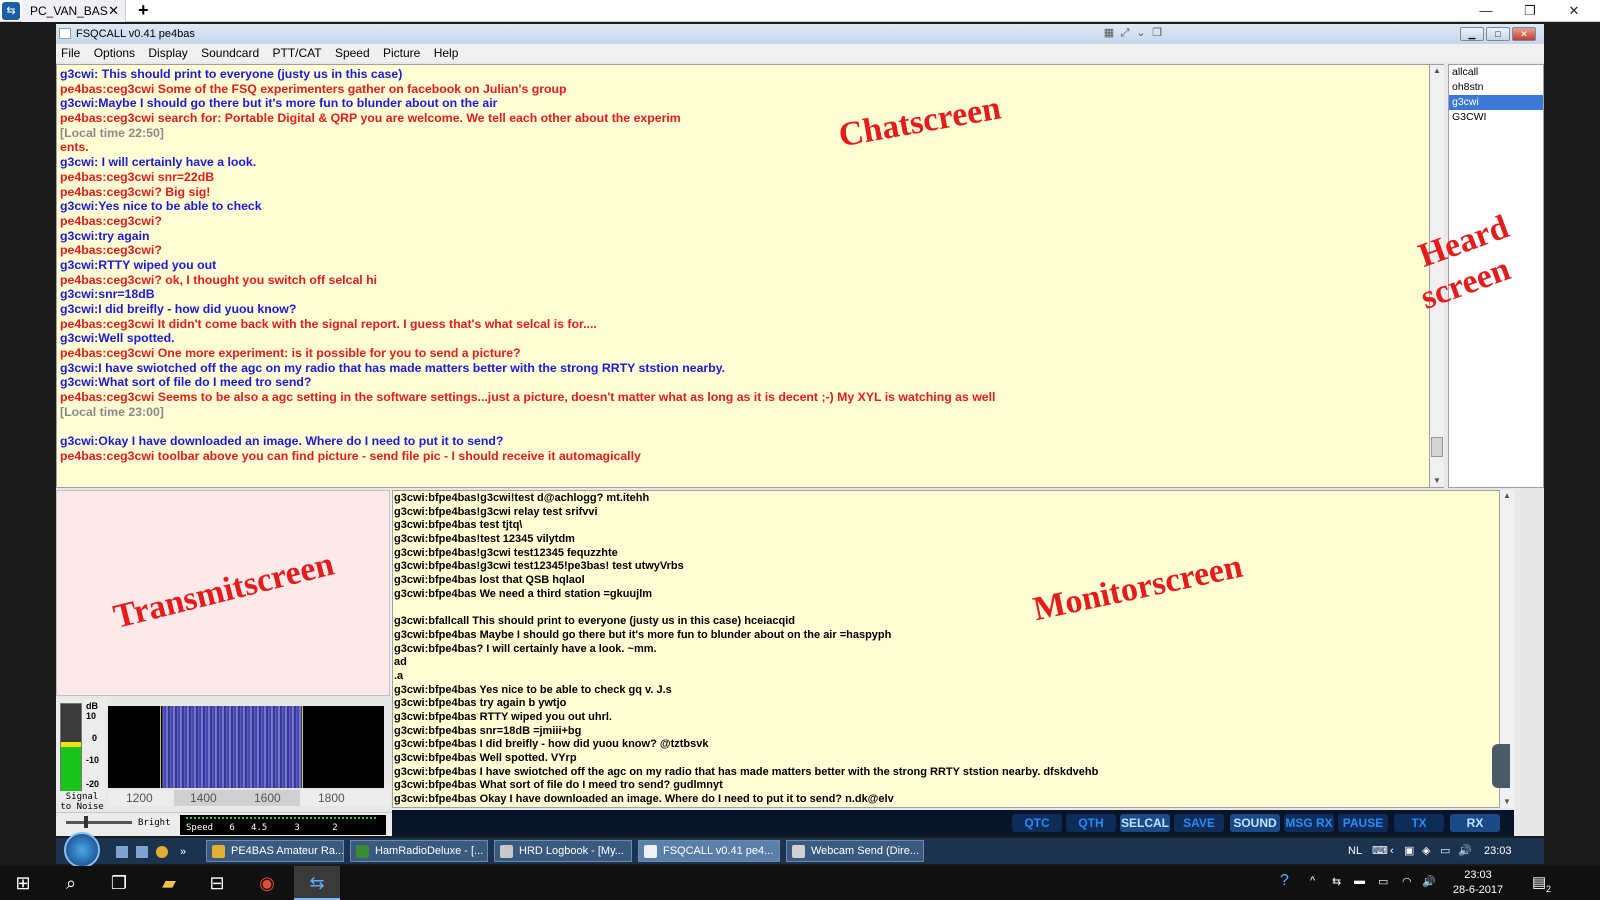 Image resolution: width=1600 pixels, height=900 pixels. What do you see at coordinates (1539, 882) in the screenshot?
I see `notification-icon: ▤` at bounding box center [1539, 882].